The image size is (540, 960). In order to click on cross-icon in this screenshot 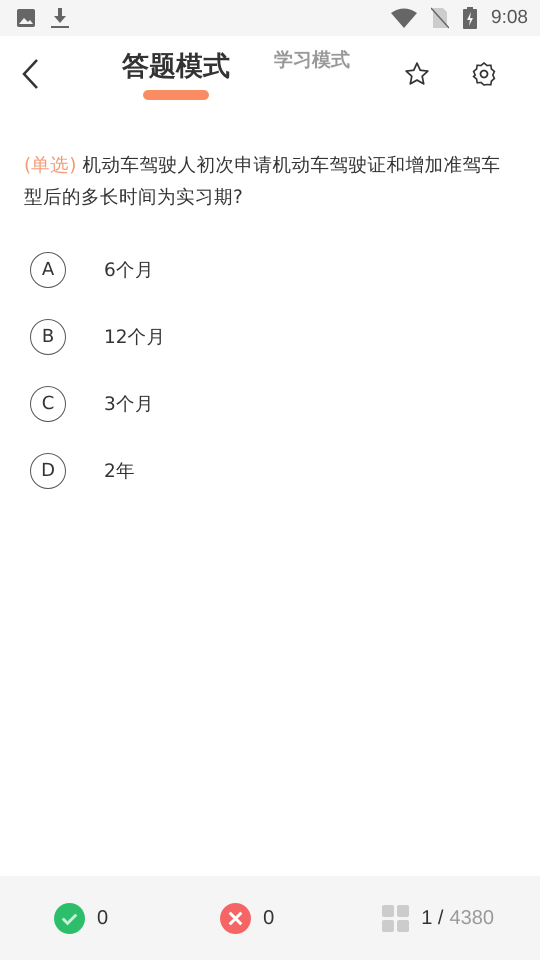, I will do `click(236, 918)`.